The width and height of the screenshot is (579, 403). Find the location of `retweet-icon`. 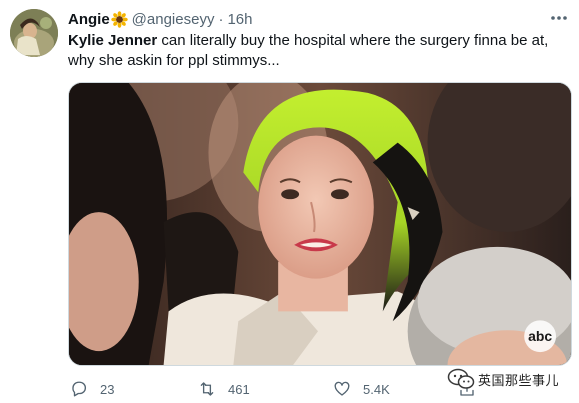

retweet-icon is located at coordinates (207, 389).